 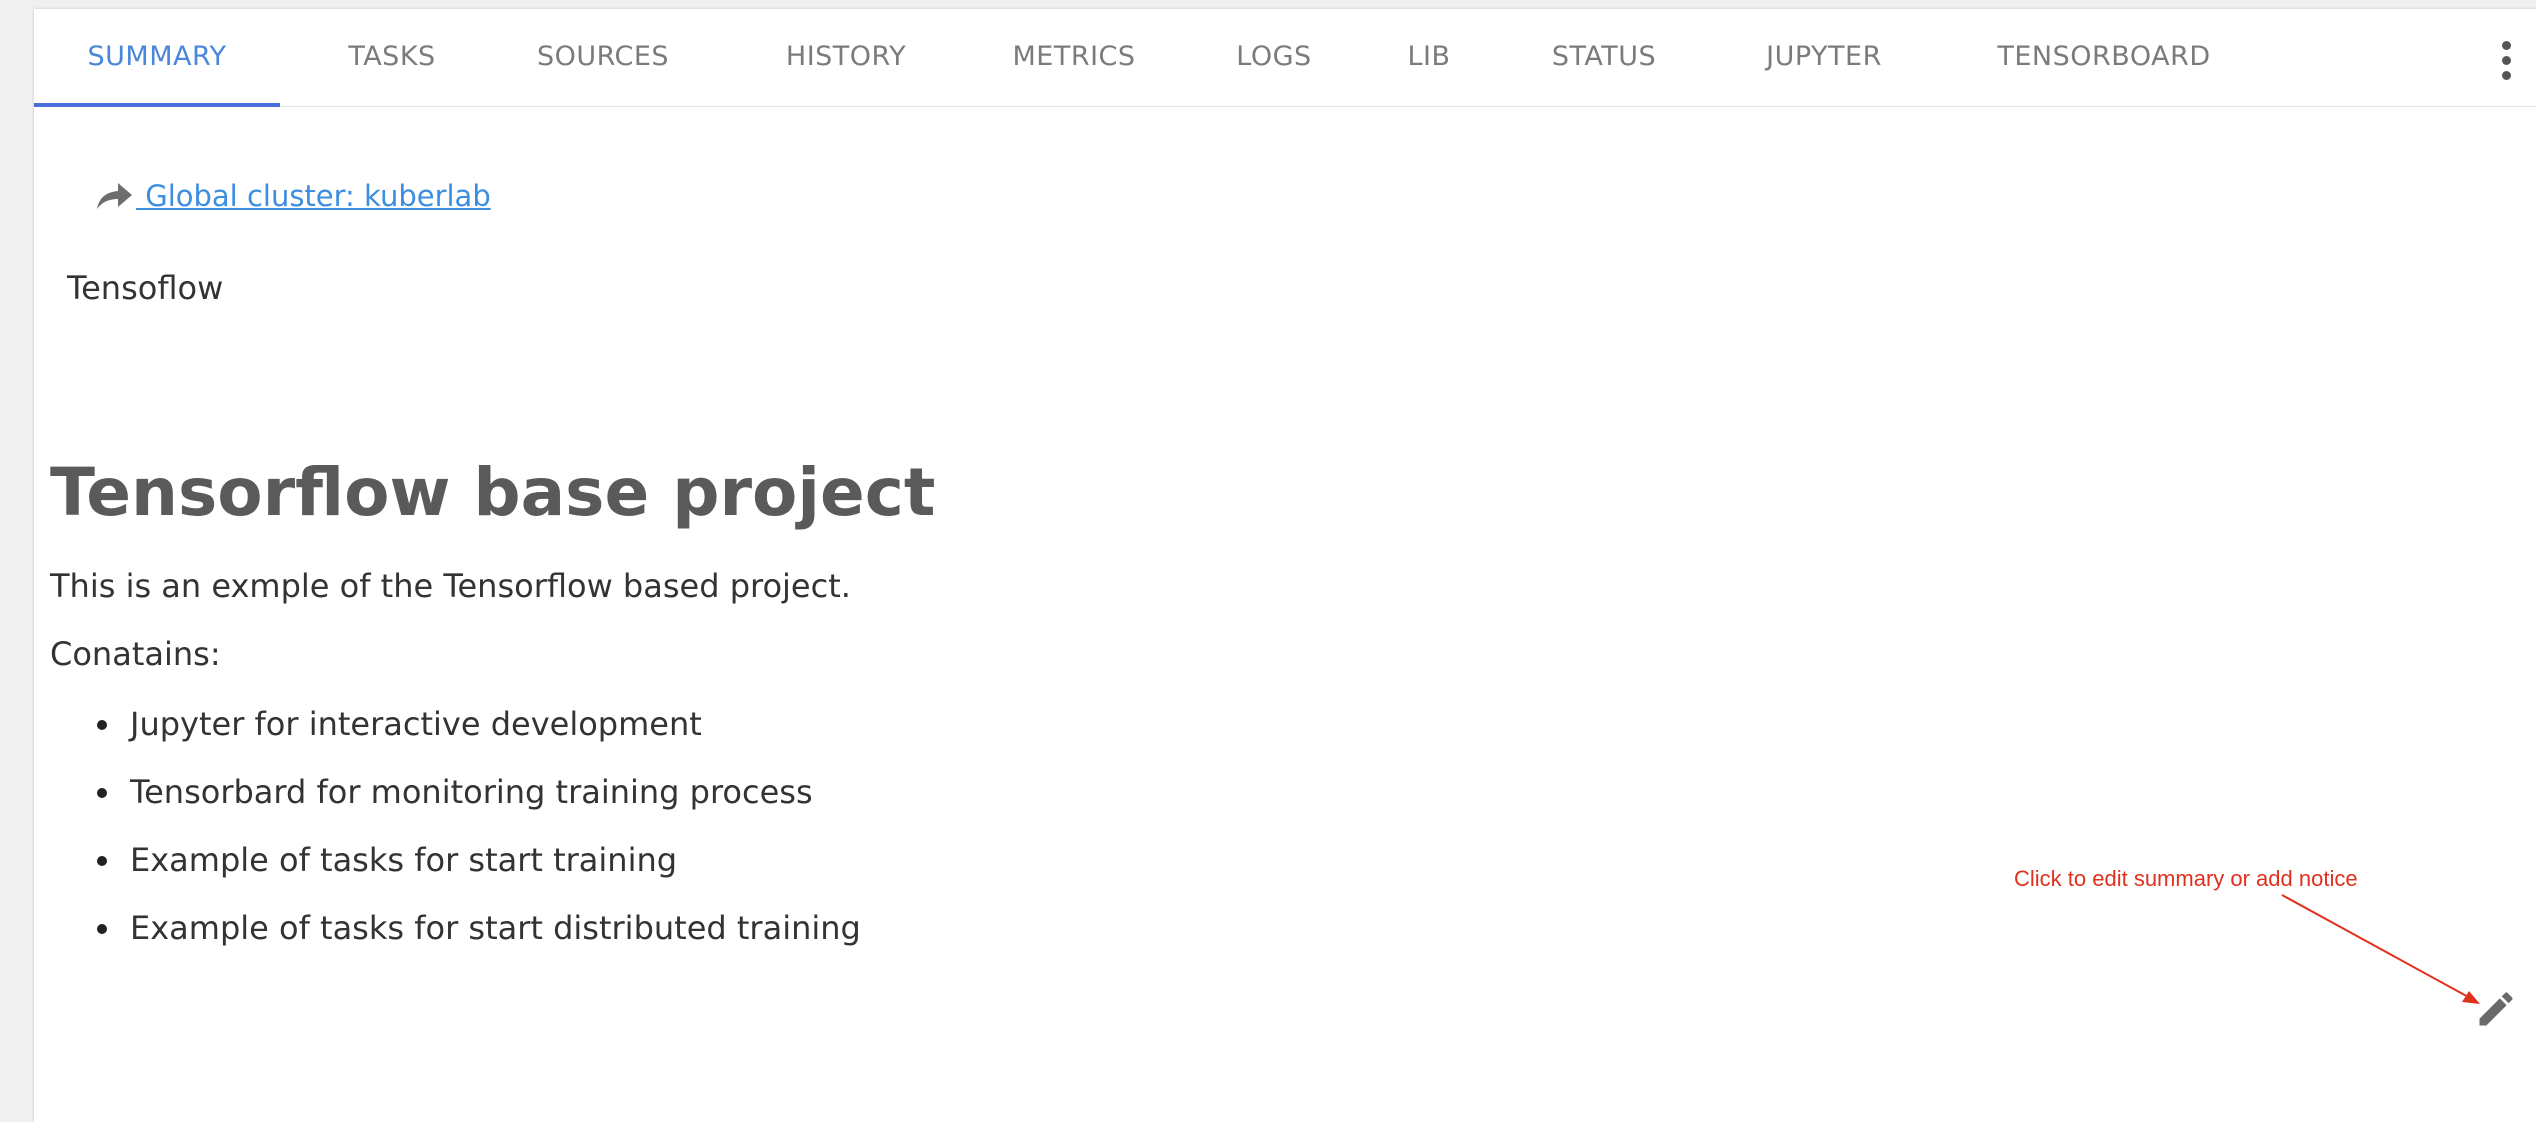 I want to click on active-tab-indicator, so click(x=157, y=105).